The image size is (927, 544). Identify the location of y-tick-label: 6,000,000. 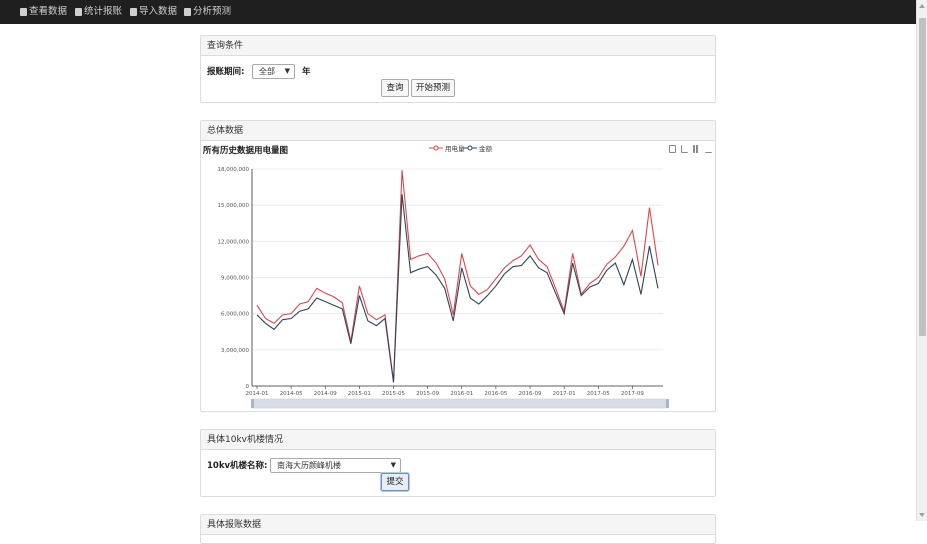
(235, 315).